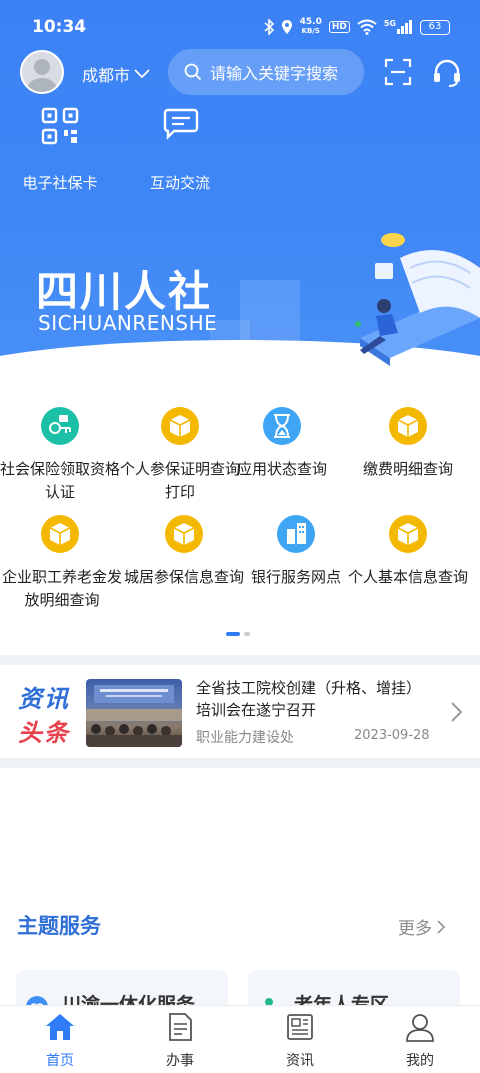 The width and height of the screenshot is (480, 1073). Describe the element at coordinates (124, 291) in the screenshot. I see `banner-title: 四川人社` at that location.